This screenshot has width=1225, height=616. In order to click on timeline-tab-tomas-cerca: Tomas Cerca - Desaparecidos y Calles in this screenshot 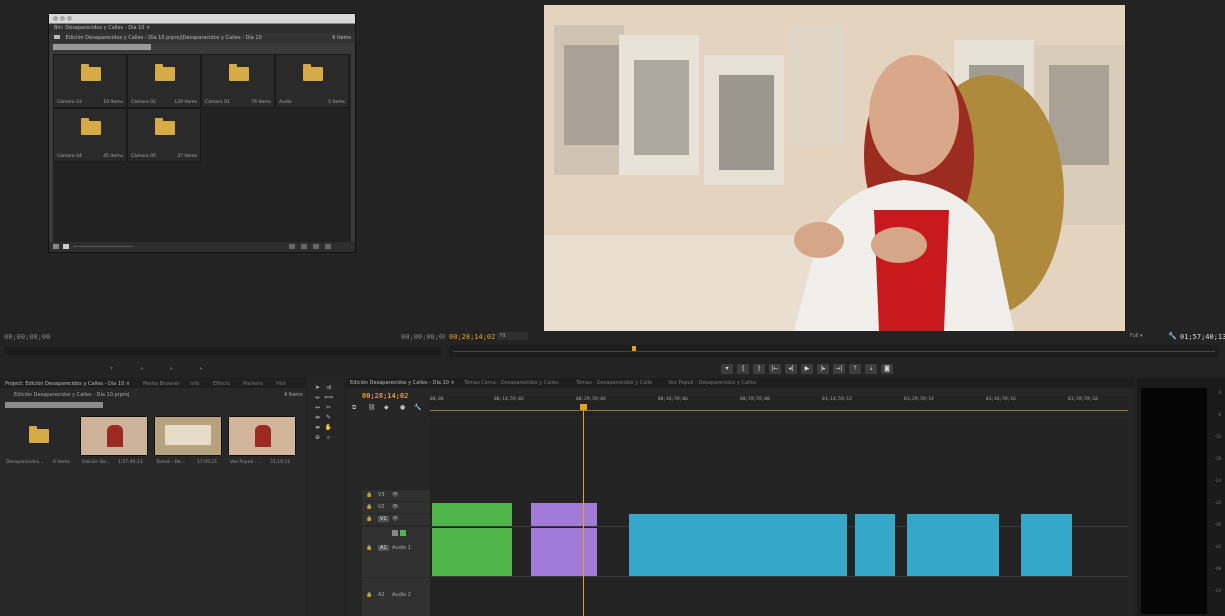, I will do `click(511, 383)`.